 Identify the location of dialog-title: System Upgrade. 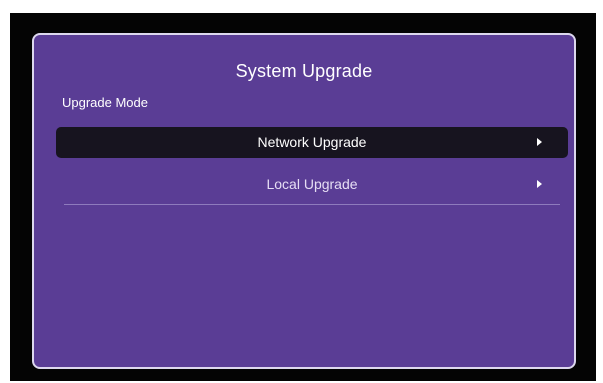
(304, 71).